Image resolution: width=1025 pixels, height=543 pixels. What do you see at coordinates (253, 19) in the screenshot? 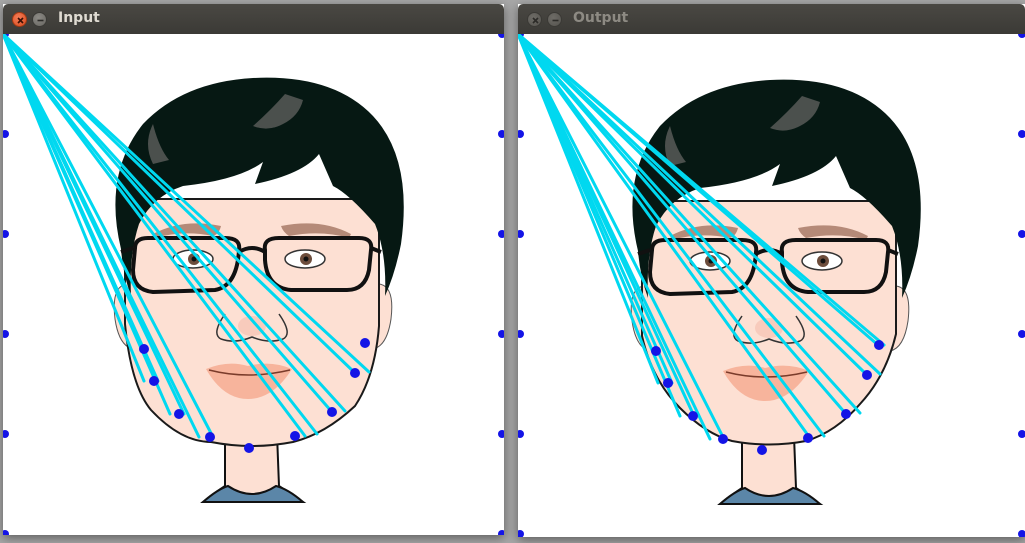
I see `input-titlebar: Input` at bounding box center [253, 19].